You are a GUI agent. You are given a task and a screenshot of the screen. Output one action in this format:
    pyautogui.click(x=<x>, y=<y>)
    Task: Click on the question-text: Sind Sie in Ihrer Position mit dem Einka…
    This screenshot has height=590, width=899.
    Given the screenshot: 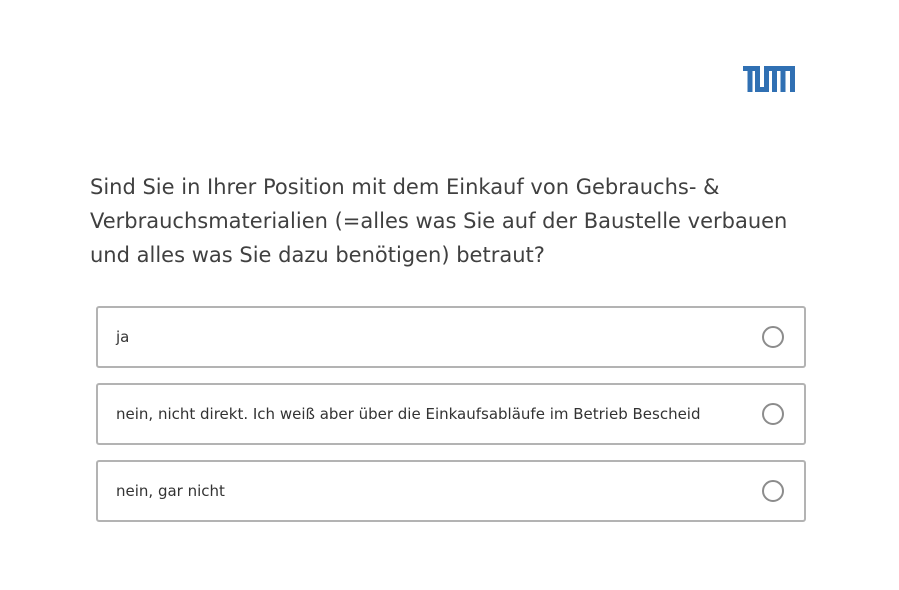 What is the action you would take?
    pyautogui.click(x=439, y=221)
    